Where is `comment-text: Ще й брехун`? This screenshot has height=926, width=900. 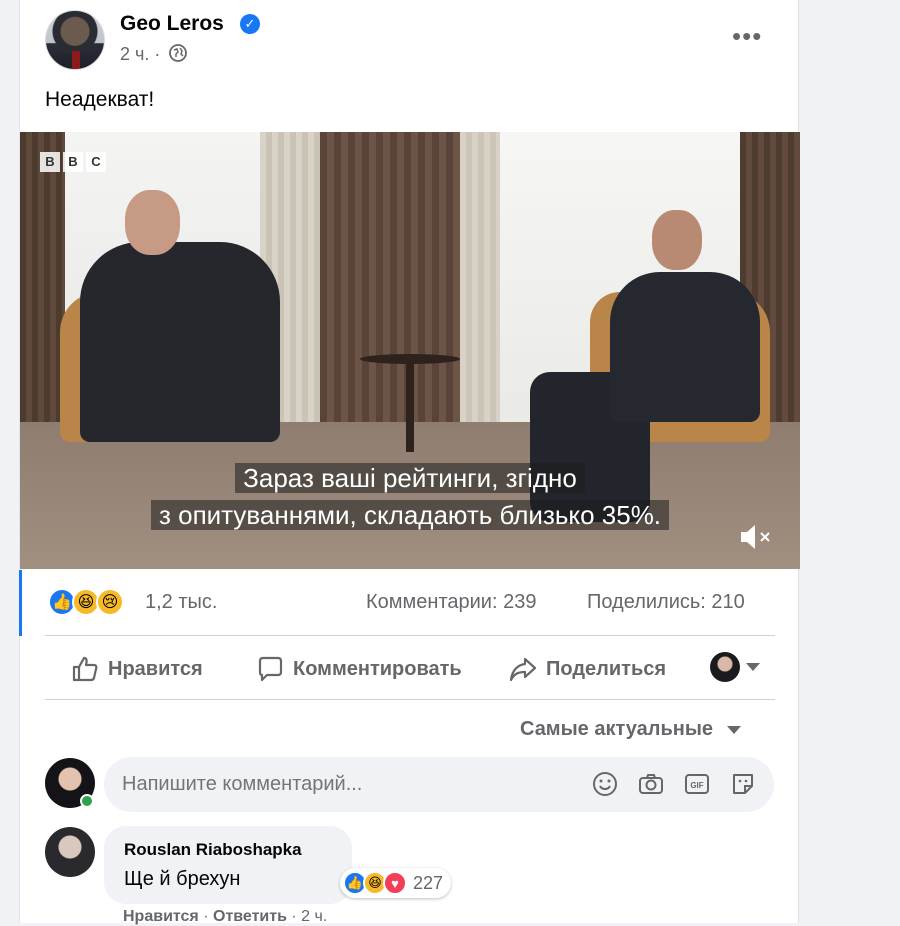 comment-text: Ще й брехун is located at coordinates (182, 879).